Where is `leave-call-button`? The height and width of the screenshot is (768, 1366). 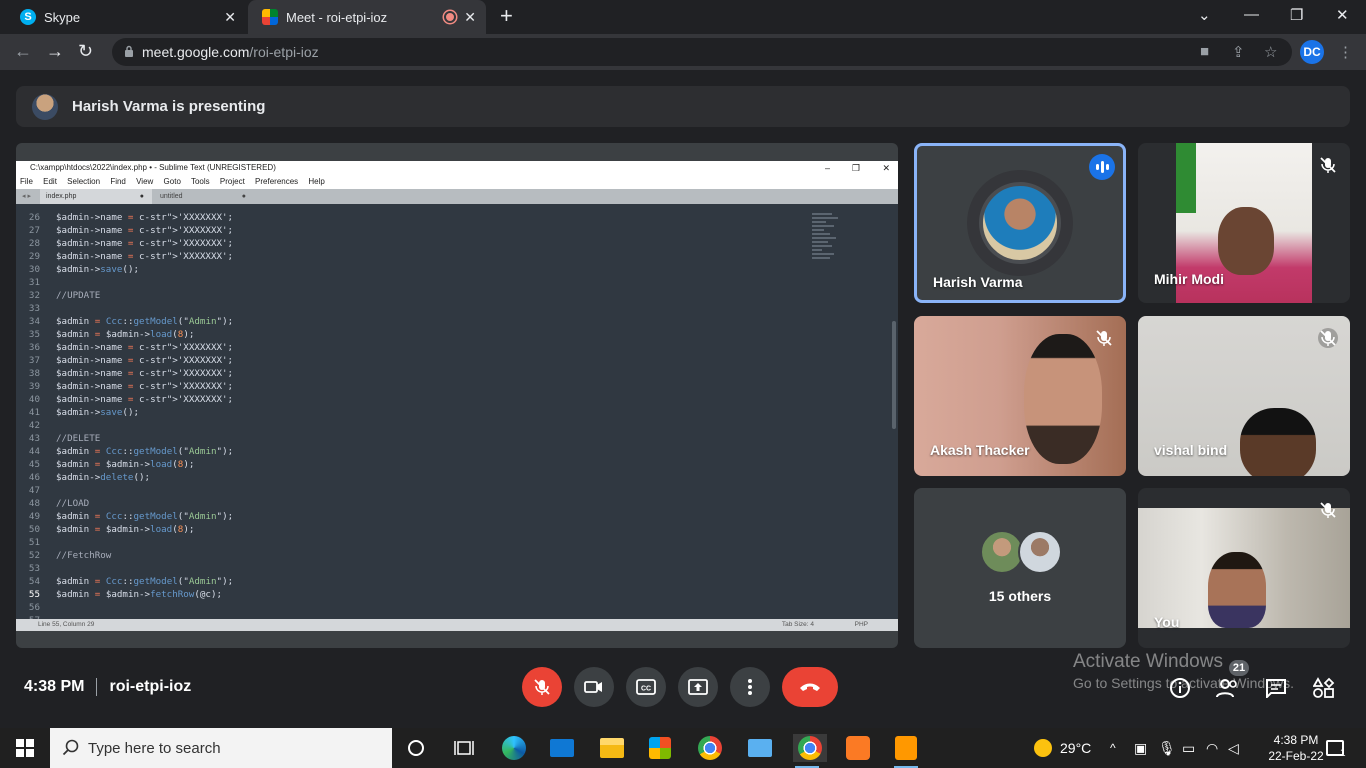 leave-call-button is located at coordinates (810, 687).